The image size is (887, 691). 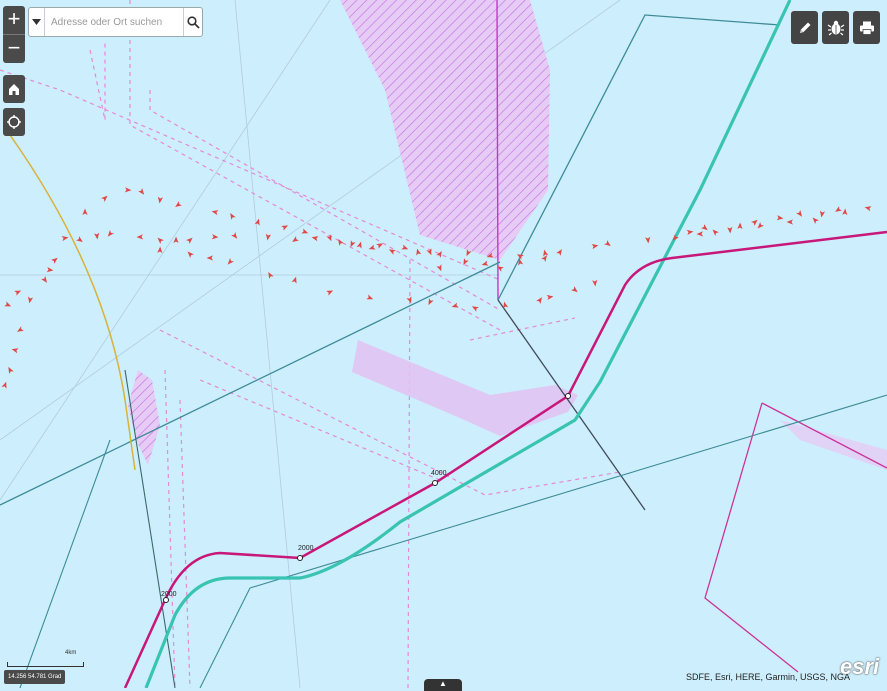 I want to click on bottom-panel-toggle: ▲, so click(x=443, y=685).